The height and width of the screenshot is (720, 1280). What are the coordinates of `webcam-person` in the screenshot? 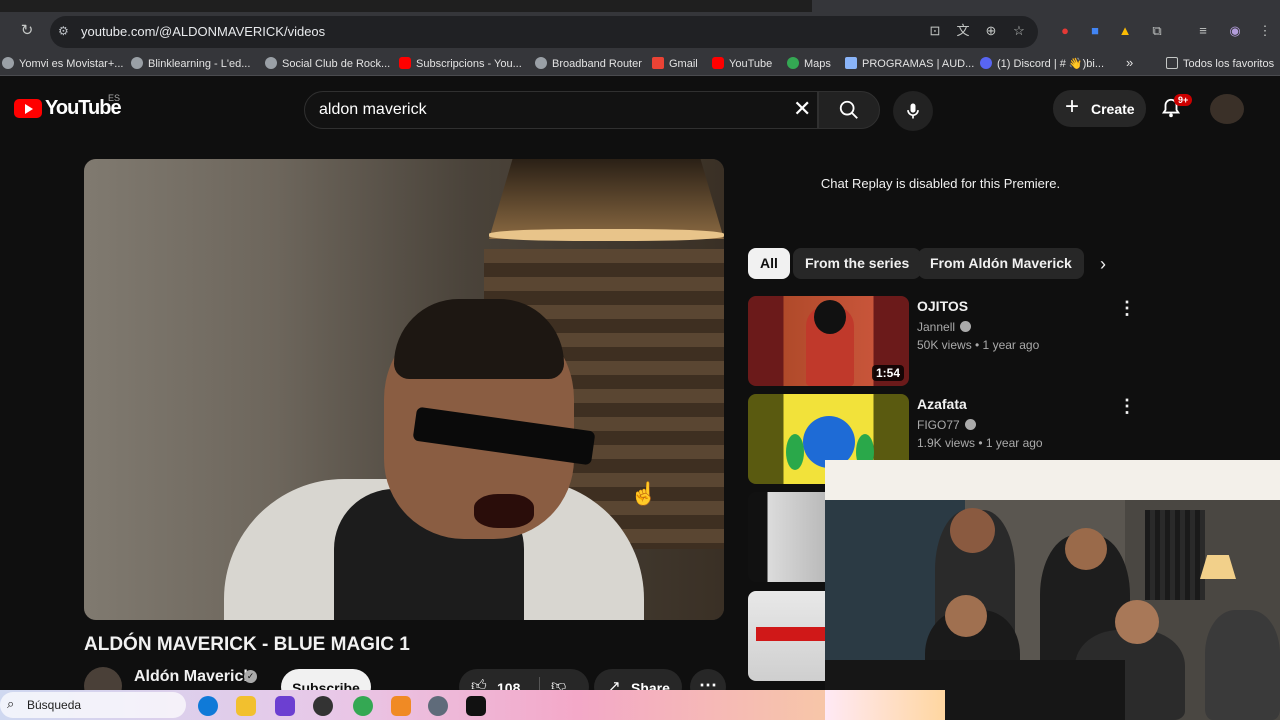 It's located at (1242, 665).